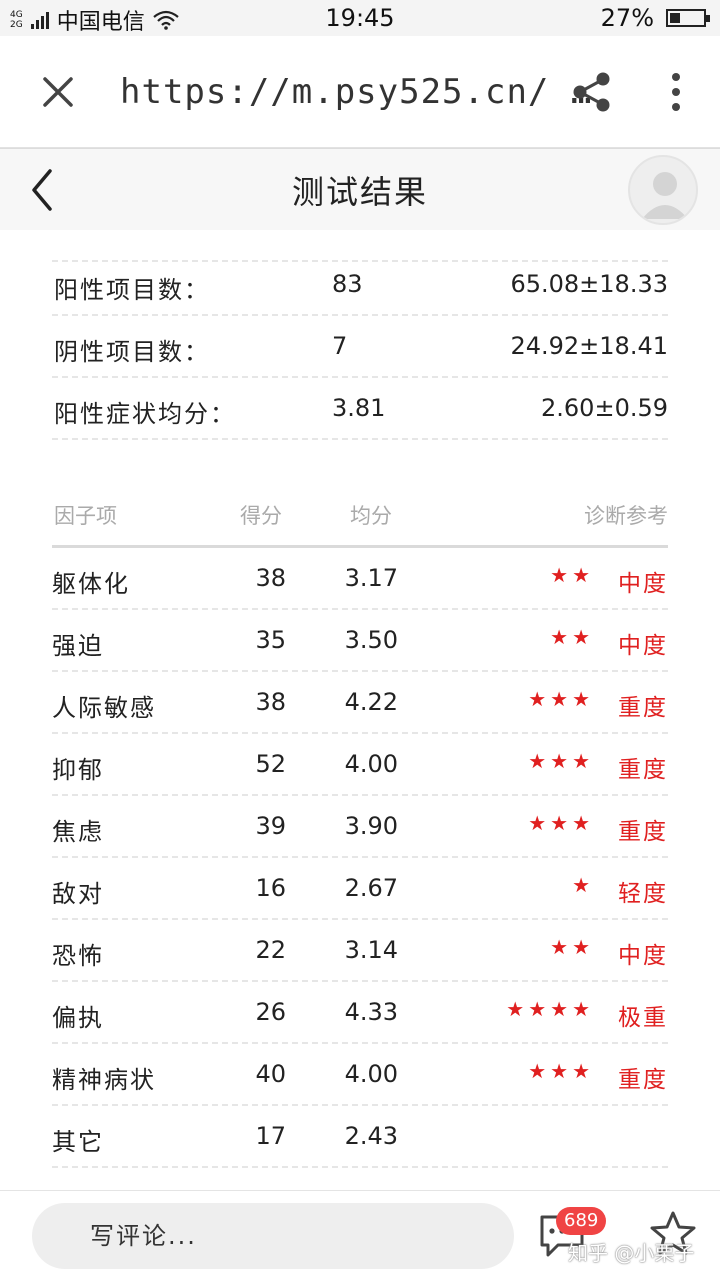 This screenshot has height=1280, width=720. What do you see at coordinates (104, 1080) in the screenshot?
I see `factor-name: 精神病状` at bounding box center [104, 1080].